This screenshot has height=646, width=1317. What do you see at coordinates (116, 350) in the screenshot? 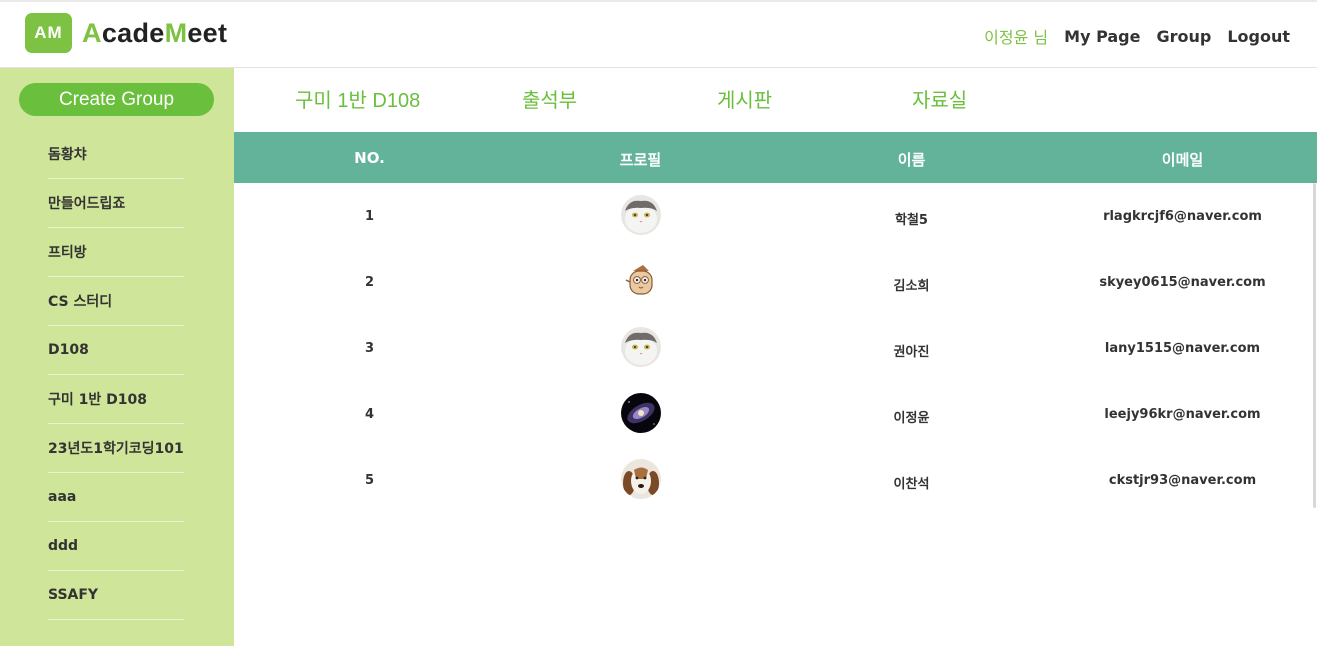
I see `sidebar-group-item: D108` at bounding box center [116, 350].